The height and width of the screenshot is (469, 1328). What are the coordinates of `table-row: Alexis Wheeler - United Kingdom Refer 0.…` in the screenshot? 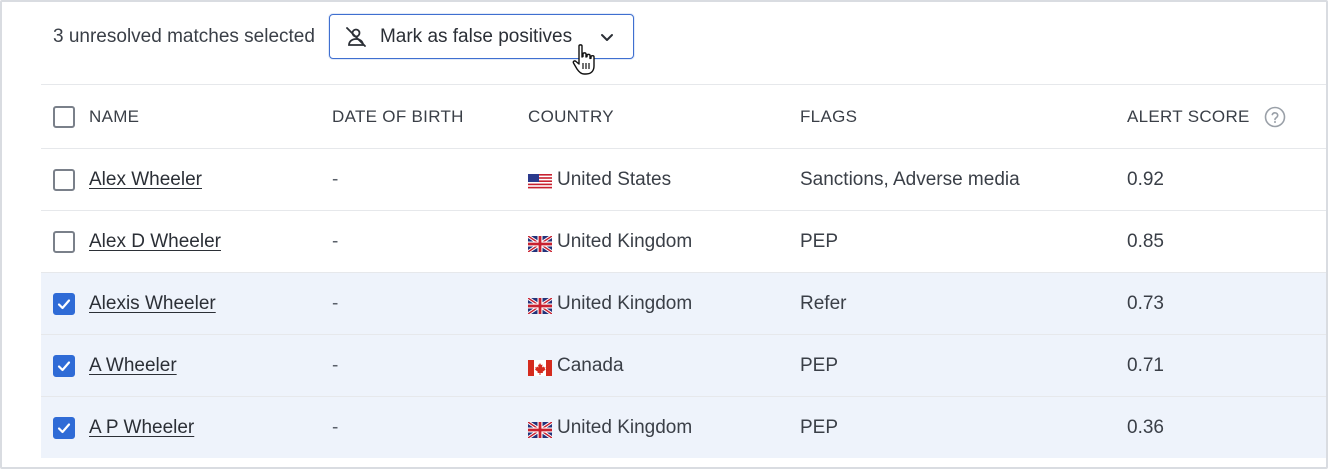 It's located at (683, 303).